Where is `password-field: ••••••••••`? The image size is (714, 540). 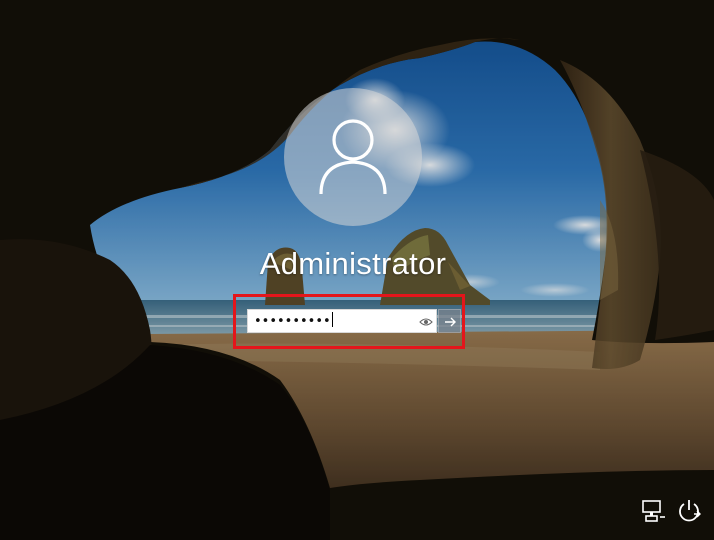 password-field: •••••••••• is located at coordinates (342, 321).